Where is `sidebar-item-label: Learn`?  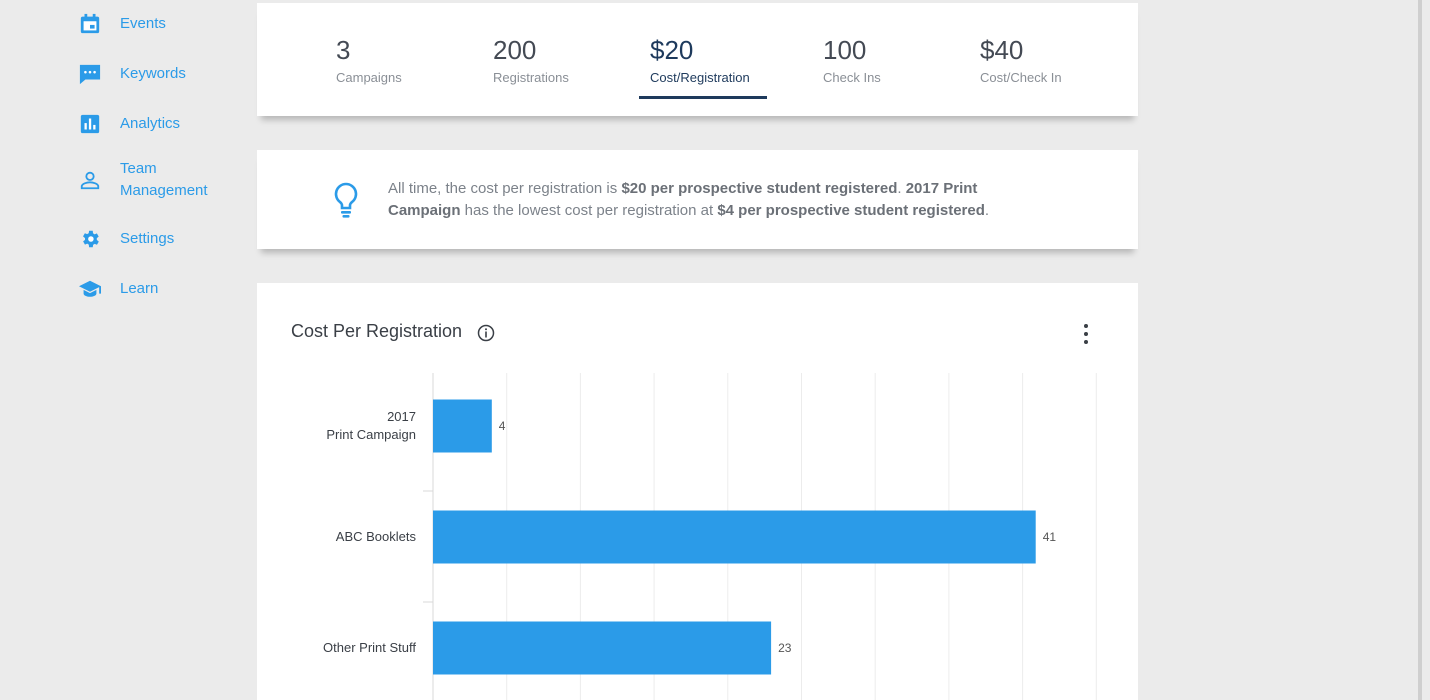 sidebar-item-label: Learn is located at coordinates (139, 288).